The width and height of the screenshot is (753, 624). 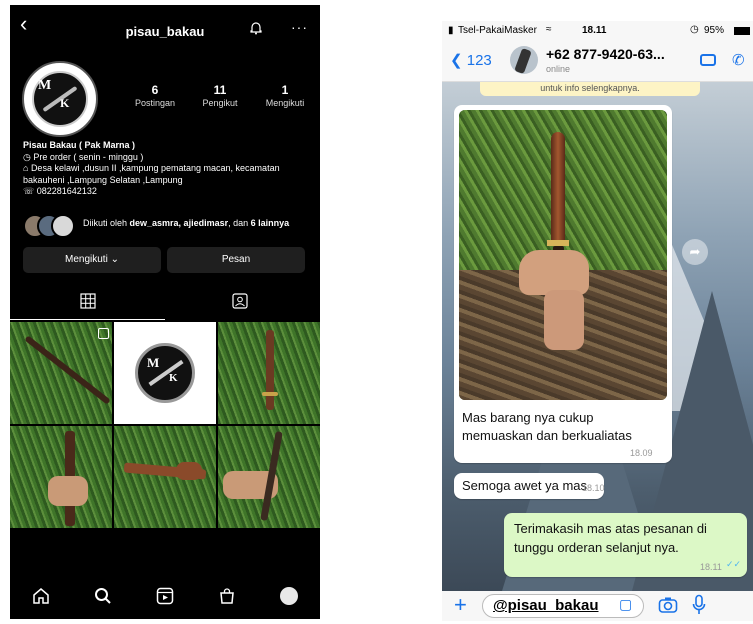 I want to click on stat-followers-value: 11, so click(x=220, y=90).